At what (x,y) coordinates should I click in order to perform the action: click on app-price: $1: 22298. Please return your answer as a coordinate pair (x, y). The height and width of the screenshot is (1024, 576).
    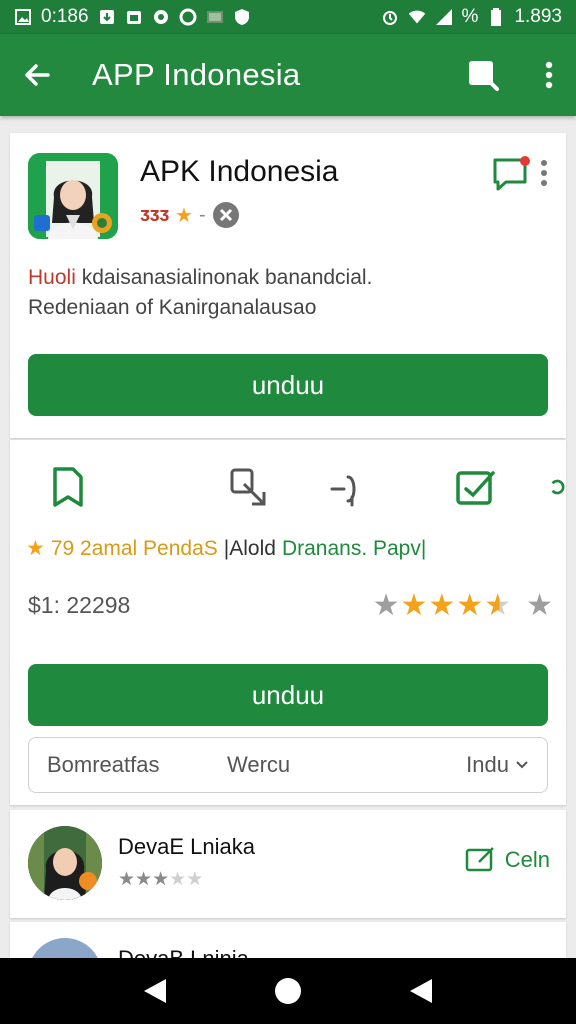
    Looking at the image, I should click on (79, 605).